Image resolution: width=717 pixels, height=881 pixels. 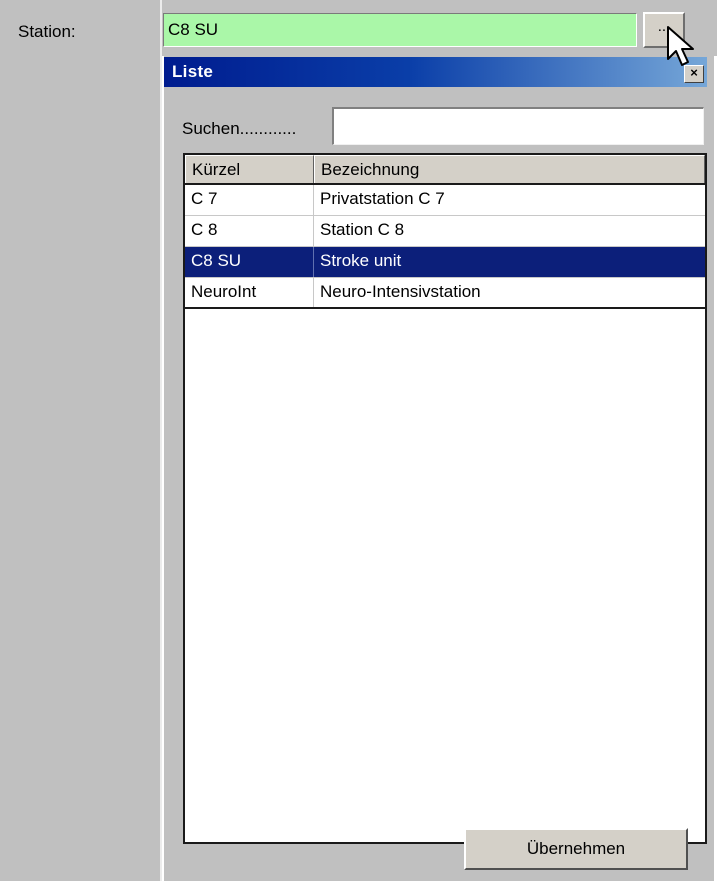 What do you see at coordinates (576, 849) in the screenshot?
I see `apply-button: Übernehmen` at bounding box center [576, 849].